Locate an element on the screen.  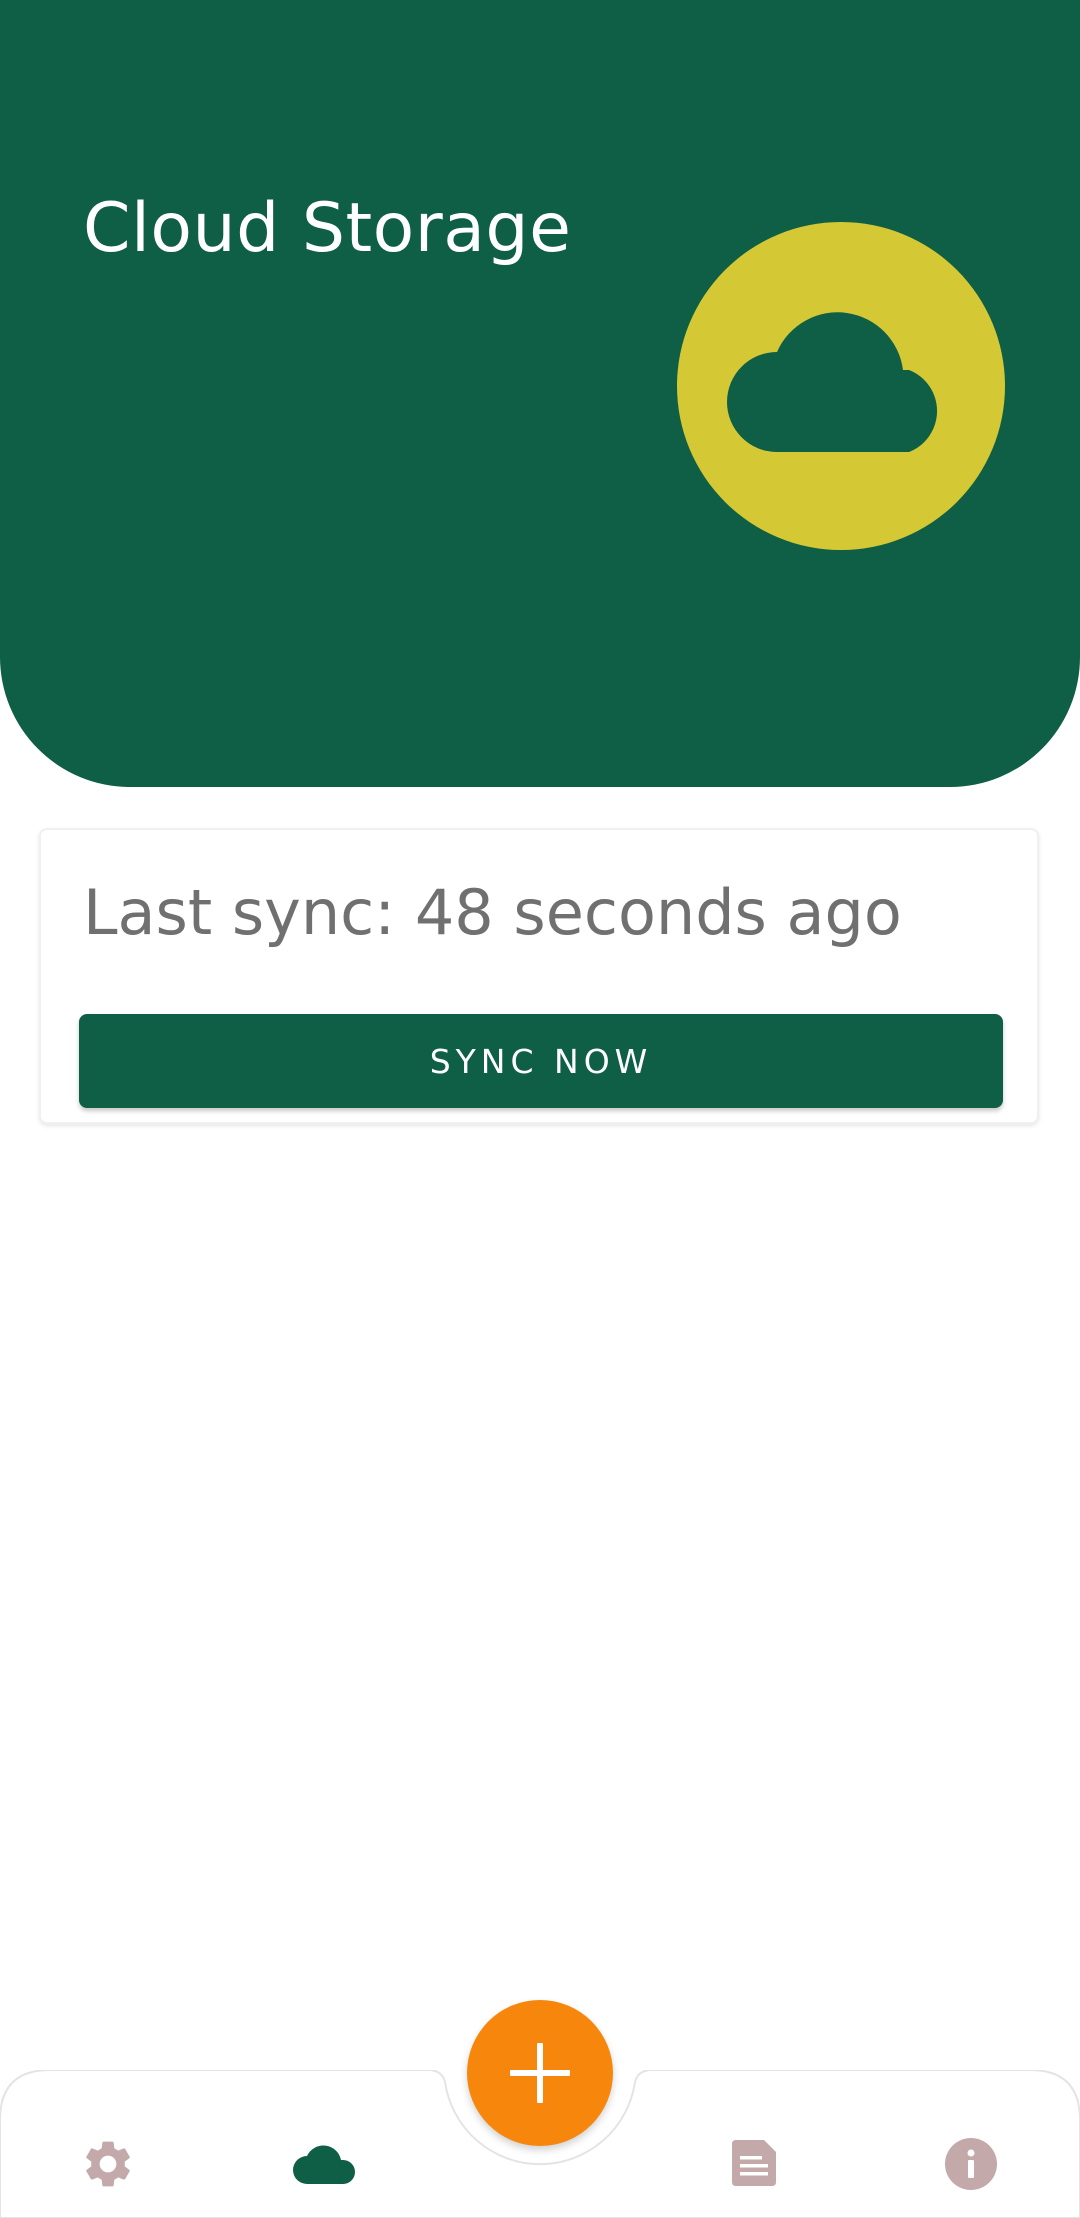
gear-icon is located at coordinates (108, 2164).